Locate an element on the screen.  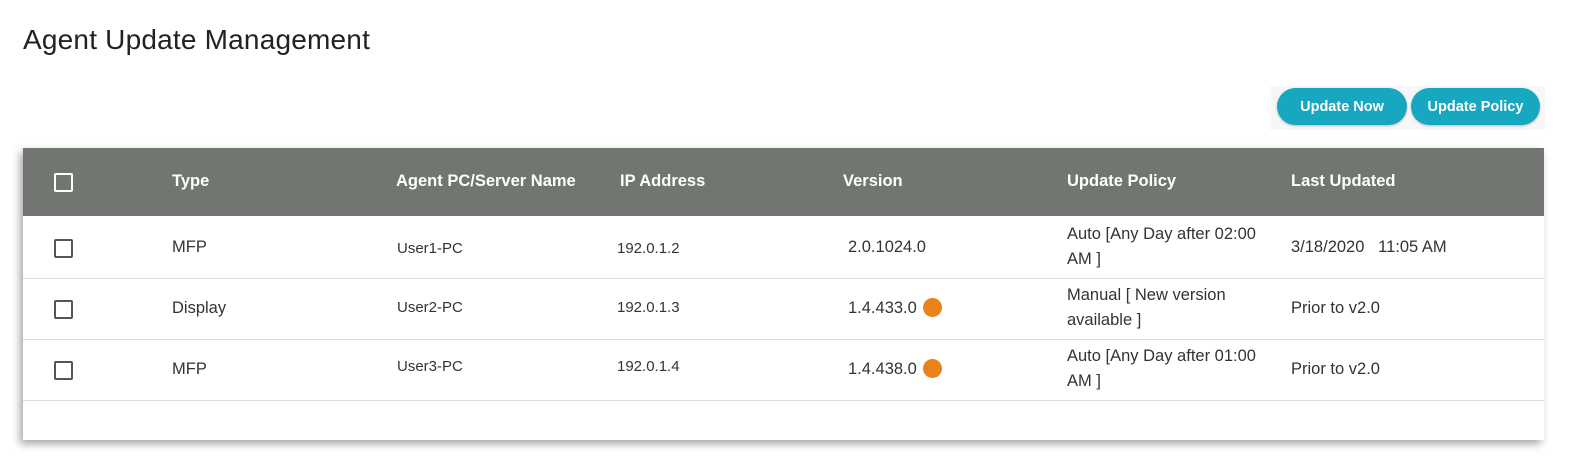
ip-cell: 192.0.1.4 is located at coordinates (648, 366).